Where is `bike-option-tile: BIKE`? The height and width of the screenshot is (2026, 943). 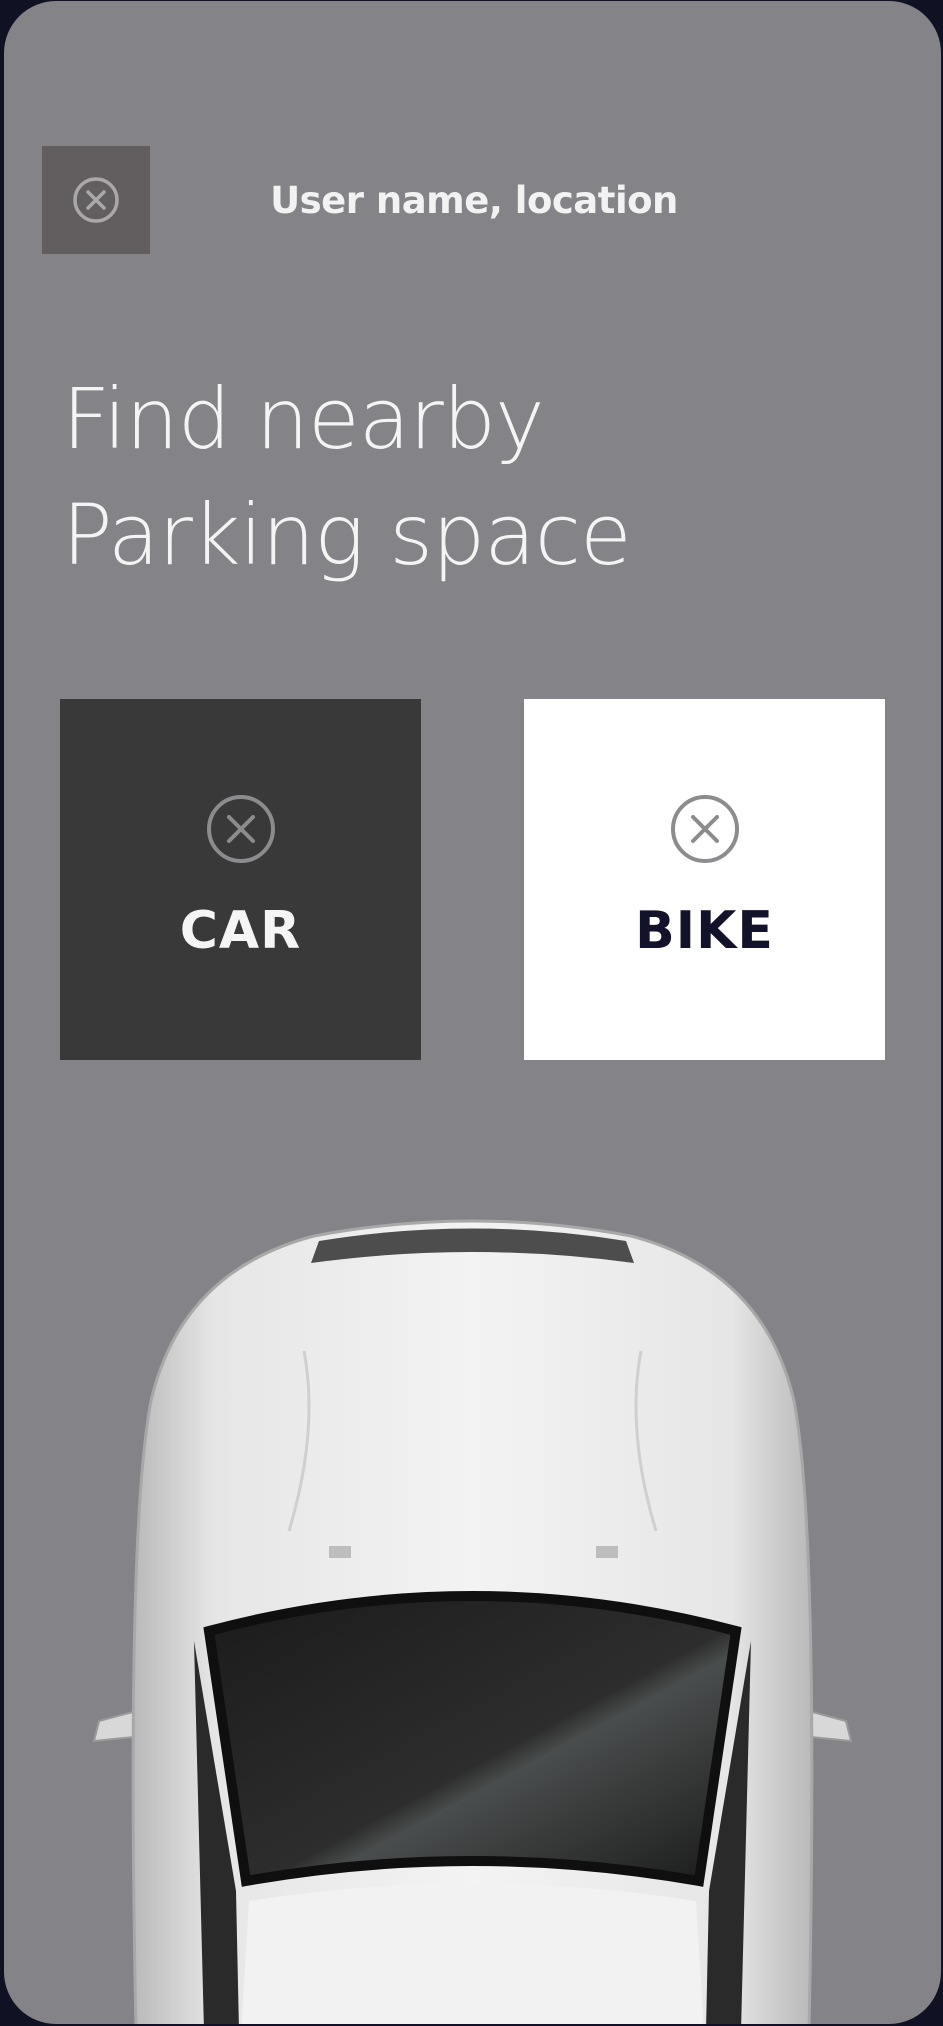 bike-option-tile: BIKE is located at coordinates (704, 879).